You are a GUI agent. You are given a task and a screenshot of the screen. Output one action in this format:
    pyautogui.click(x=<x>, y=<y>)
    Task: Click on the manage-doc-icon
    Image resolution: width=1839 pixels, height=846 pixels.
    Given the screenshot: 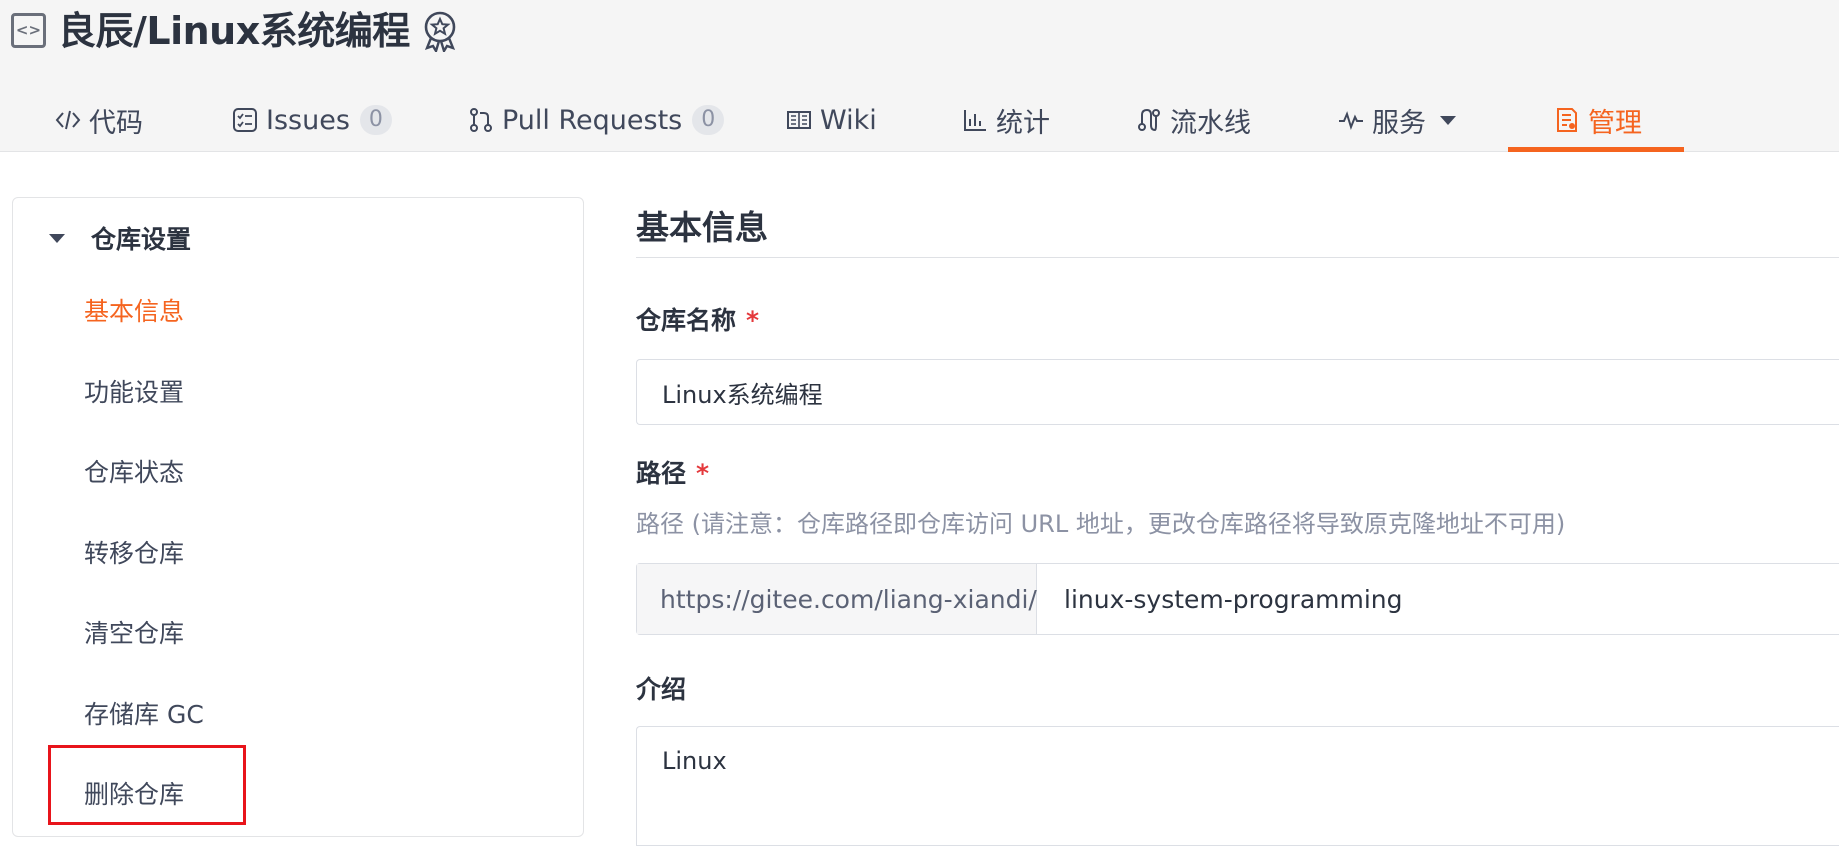 What is the action you would take?
    pyautogui.click(x=1567, y=120)
    